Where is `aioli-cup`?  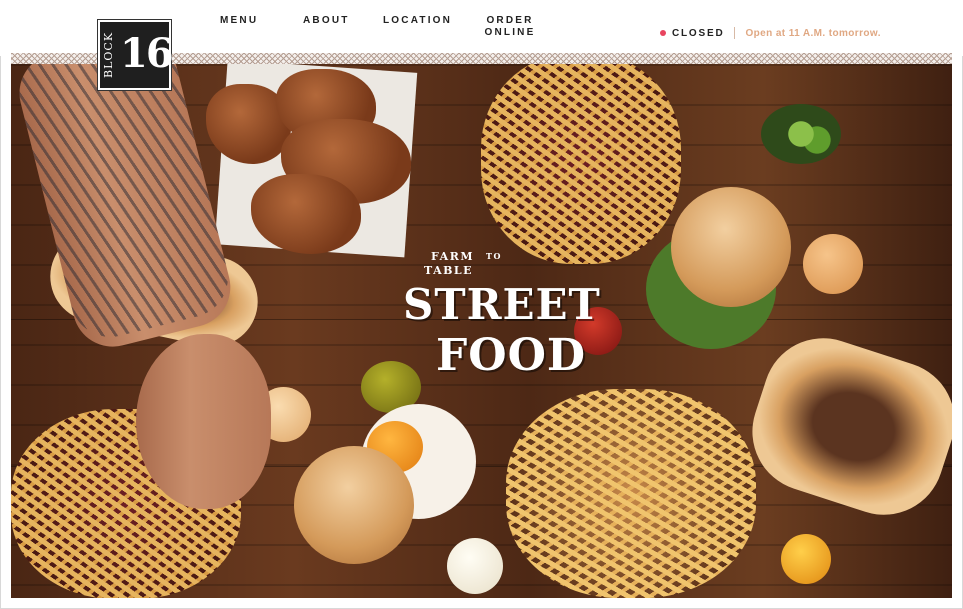 aioli-cup is located at coordinates (475, 566).